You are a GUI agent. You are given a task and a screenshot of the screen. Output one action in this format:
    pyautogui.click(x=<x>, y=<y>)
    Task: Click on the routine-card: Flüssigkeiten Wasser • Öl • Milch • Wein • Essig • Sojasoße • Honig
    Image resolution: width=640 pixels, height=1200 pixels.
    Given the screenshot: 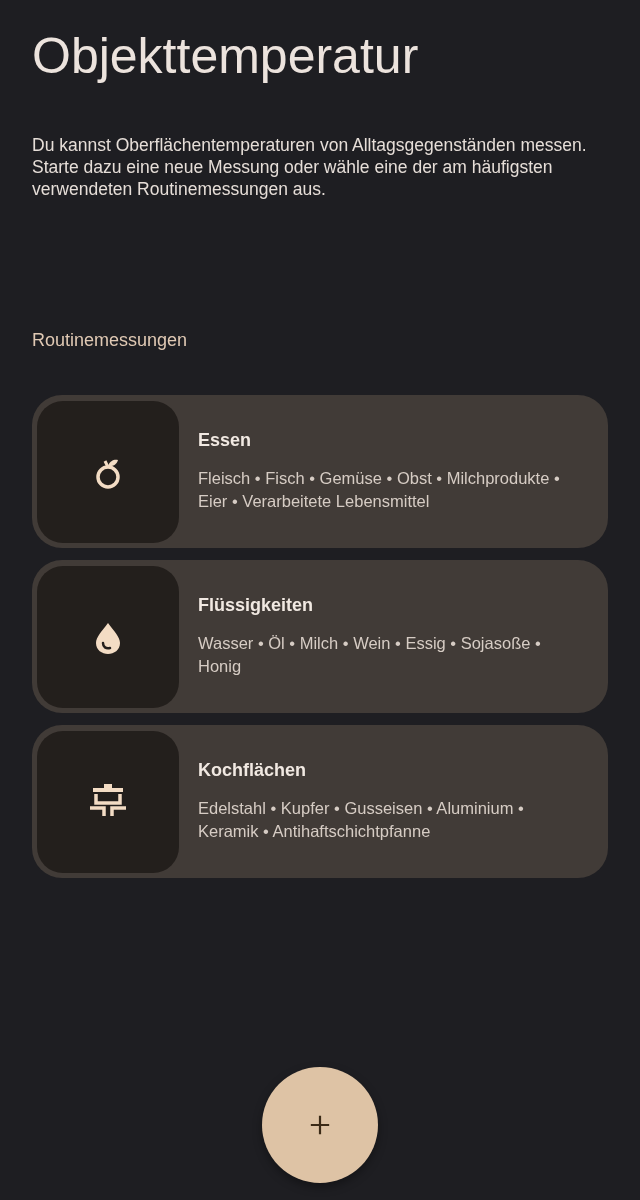 What is the action you would take?
    pyautogui.click(x=320, y=636)
    